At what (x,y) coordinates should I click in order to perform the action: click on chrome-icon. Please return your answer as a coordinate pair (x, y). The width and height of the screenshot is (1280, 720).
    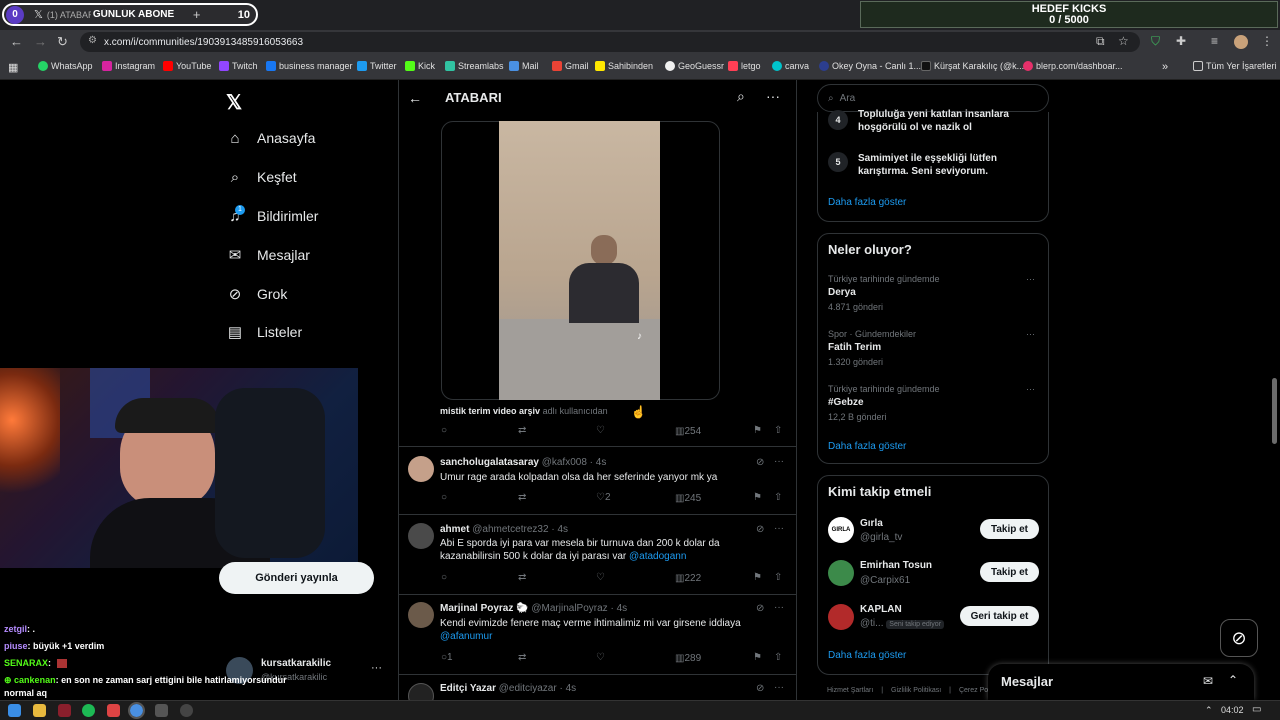
    Looking at the image, I should click on (136, 710).